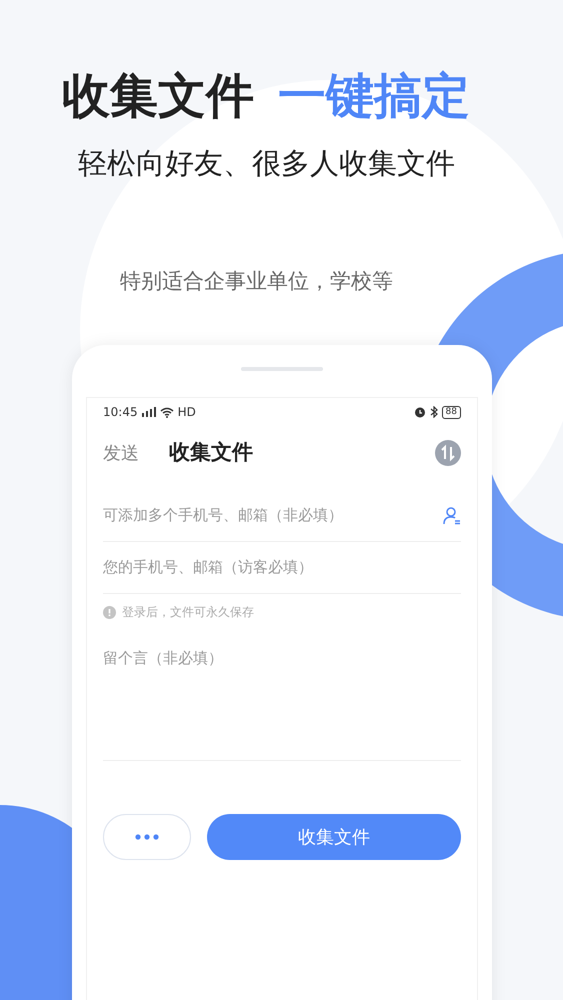 The image size is (563, 1000). What do you see at coordinates (188, 612) in the screenshot?
I see `notice-text: 登录后，文件可永久保存` at bounding box center [188, 612].